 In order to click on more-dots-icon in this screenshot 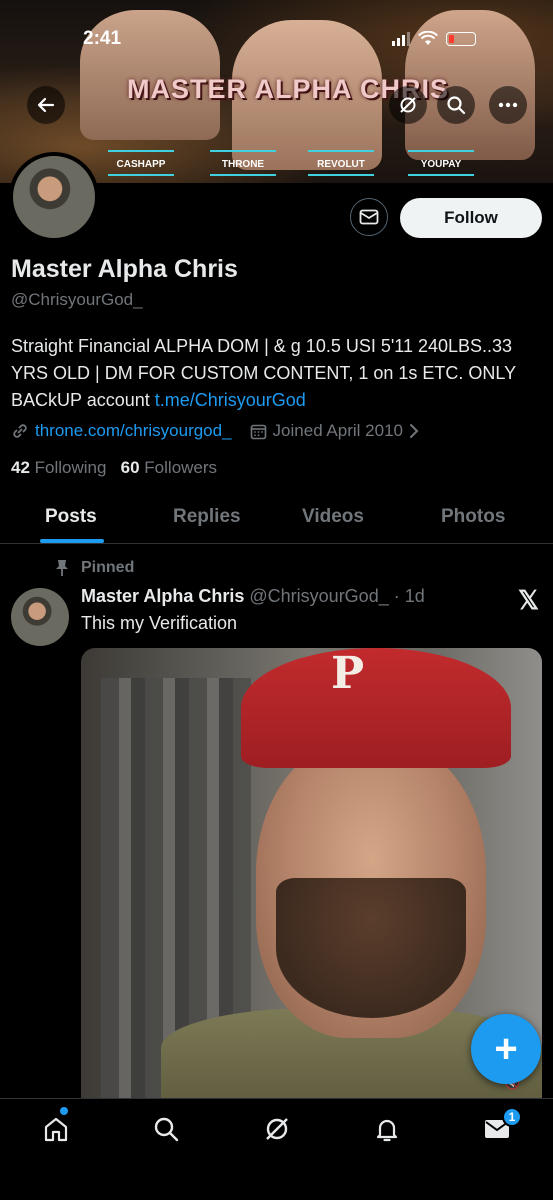, I will do `click(508, 105)`.